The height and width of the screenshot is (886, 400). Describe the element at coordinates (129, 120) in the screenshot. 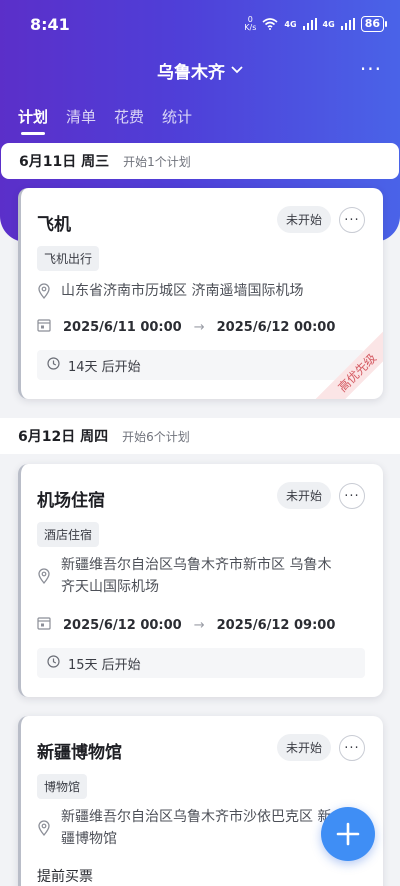

I see `tab-expenses: 花费` at that location.